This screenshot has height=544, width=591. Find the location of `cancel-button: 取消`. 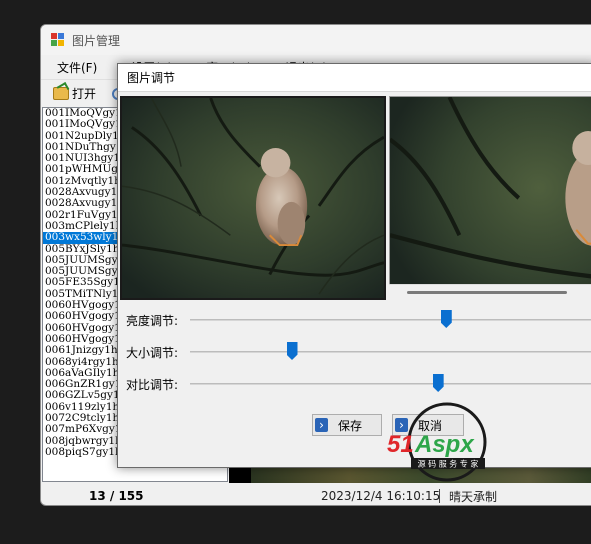

cancel-button: 取消 is located at coordinates (428, 425).